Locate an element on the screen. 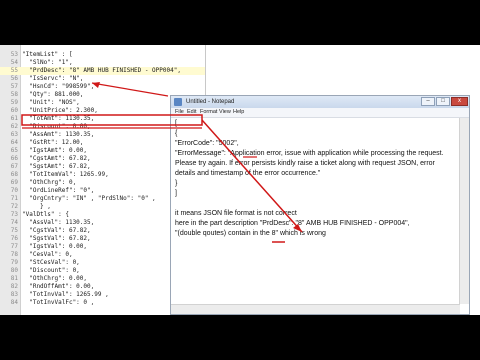 Image resolution: width=480 pixels, height=360 pixels. text-line: it means JSON file format is not correct is located at coordinates (236, 213).